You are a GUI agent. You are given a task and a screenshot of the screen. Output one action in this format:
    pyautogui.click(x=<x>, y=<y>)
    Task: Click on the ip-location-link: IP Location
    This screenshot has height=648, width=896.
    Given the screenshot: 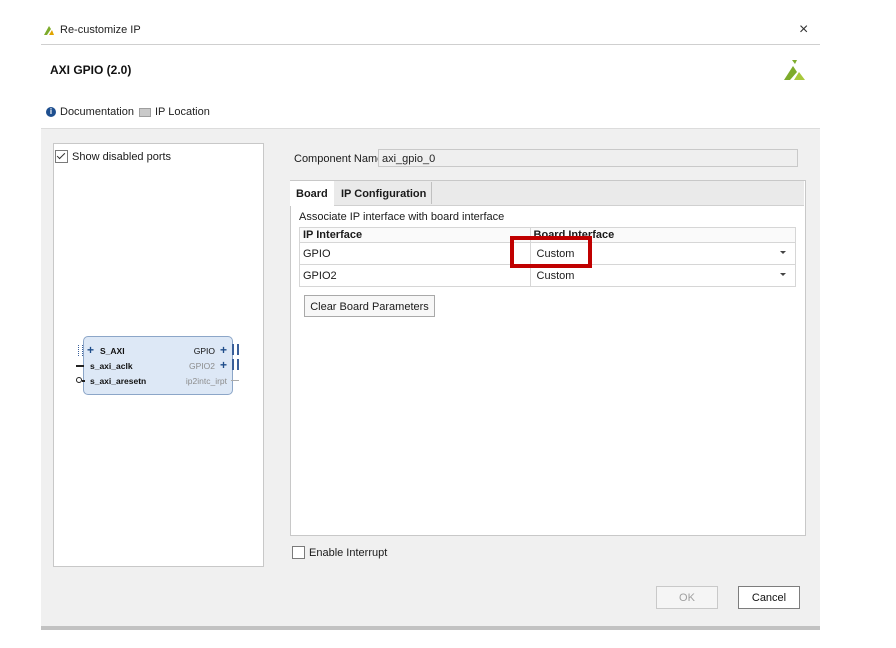 What is the action you would take?
    pyautogui.click(x=174, y=112)
    